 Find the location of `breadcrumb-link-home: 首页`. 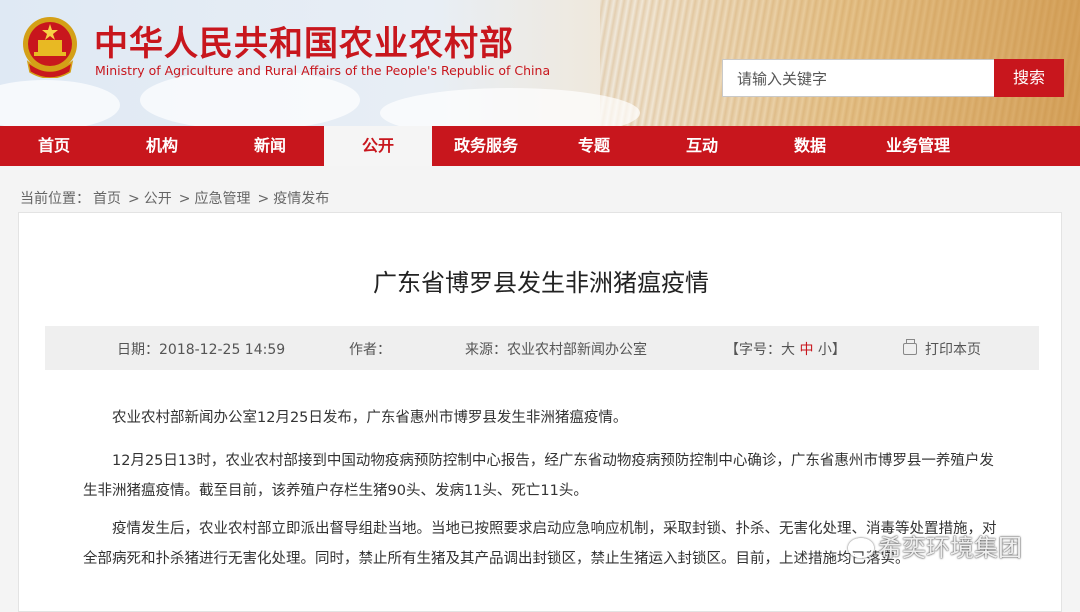

breadcrumb-link-home: 首页 is located at coordinates (107, 199).